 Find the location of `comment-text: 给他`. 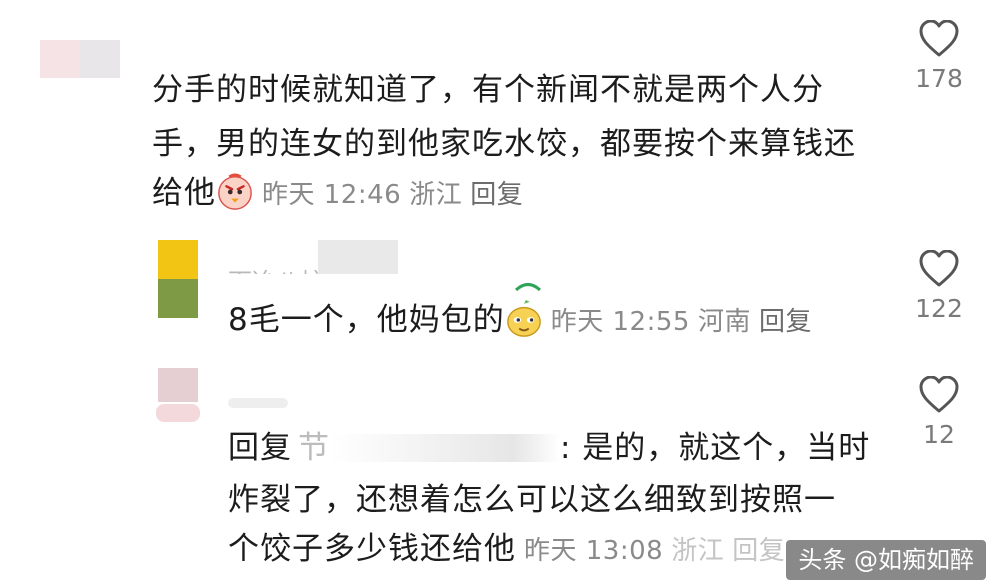

comment-text: 给他 is located at coordinates (184, 193).